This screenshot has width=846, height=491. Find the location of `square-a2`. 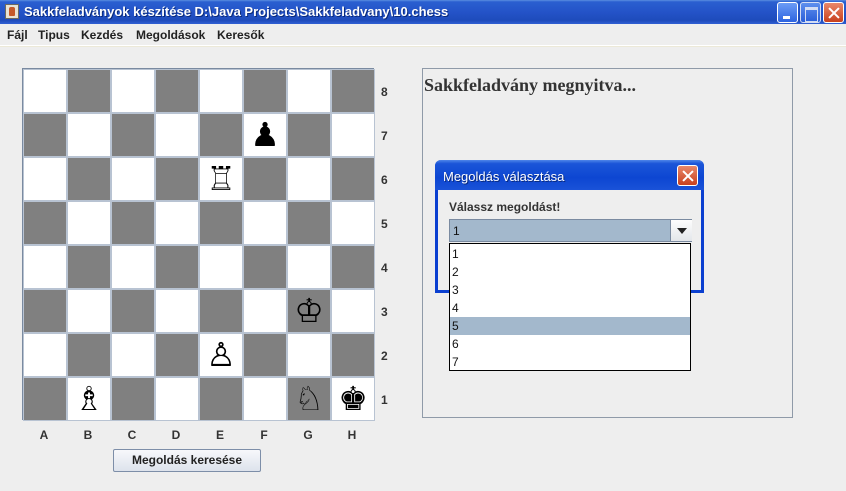

square-a2 is located at coordinates (45, 355).